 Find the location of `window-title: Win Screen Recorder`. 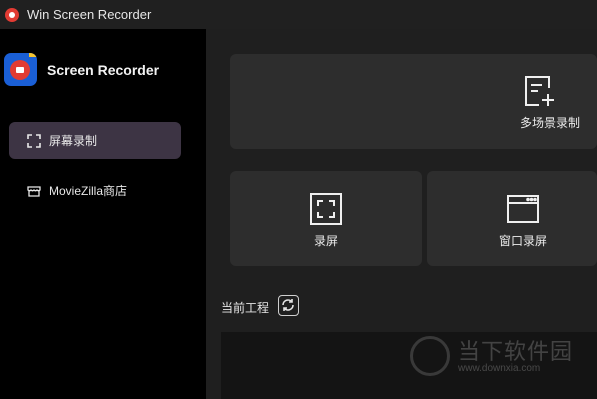

window-title: Win Screen Recorder is located at coordinates (89, 14).